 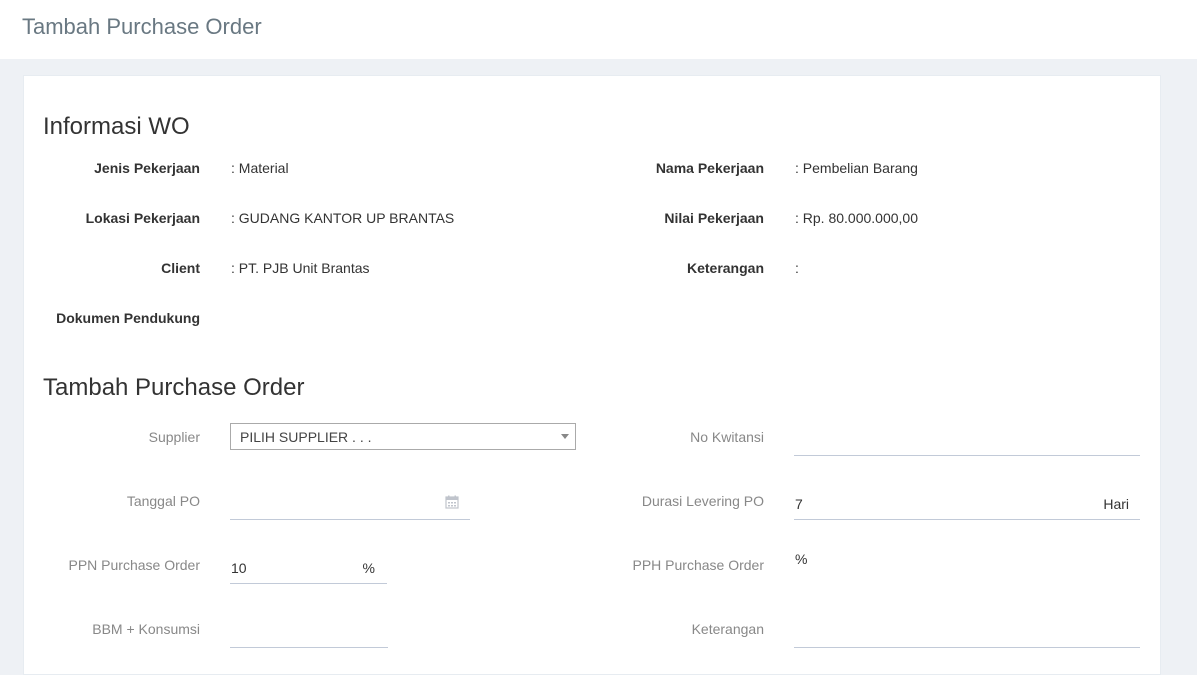 I want to click on bbm-konsumsi-input, so click(x=309, y=632).